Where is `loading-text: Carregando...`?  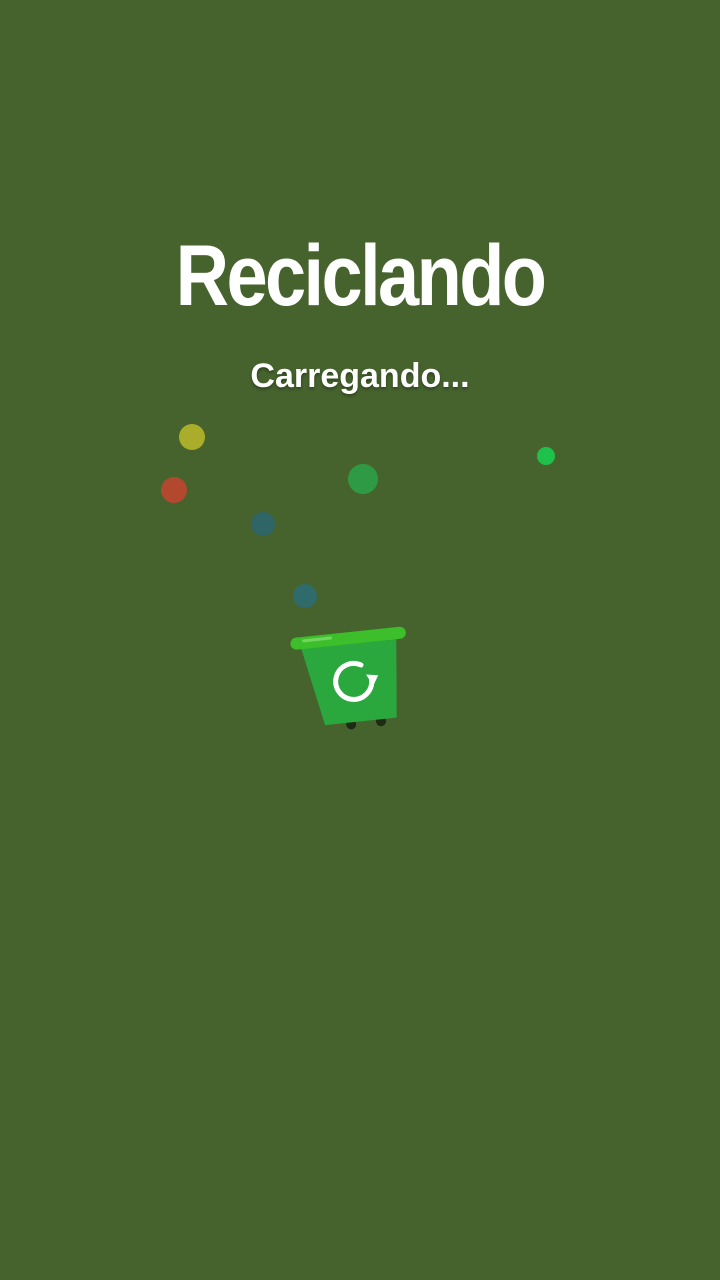
loading-text: Carregando... is located at coordinates (360, 376).